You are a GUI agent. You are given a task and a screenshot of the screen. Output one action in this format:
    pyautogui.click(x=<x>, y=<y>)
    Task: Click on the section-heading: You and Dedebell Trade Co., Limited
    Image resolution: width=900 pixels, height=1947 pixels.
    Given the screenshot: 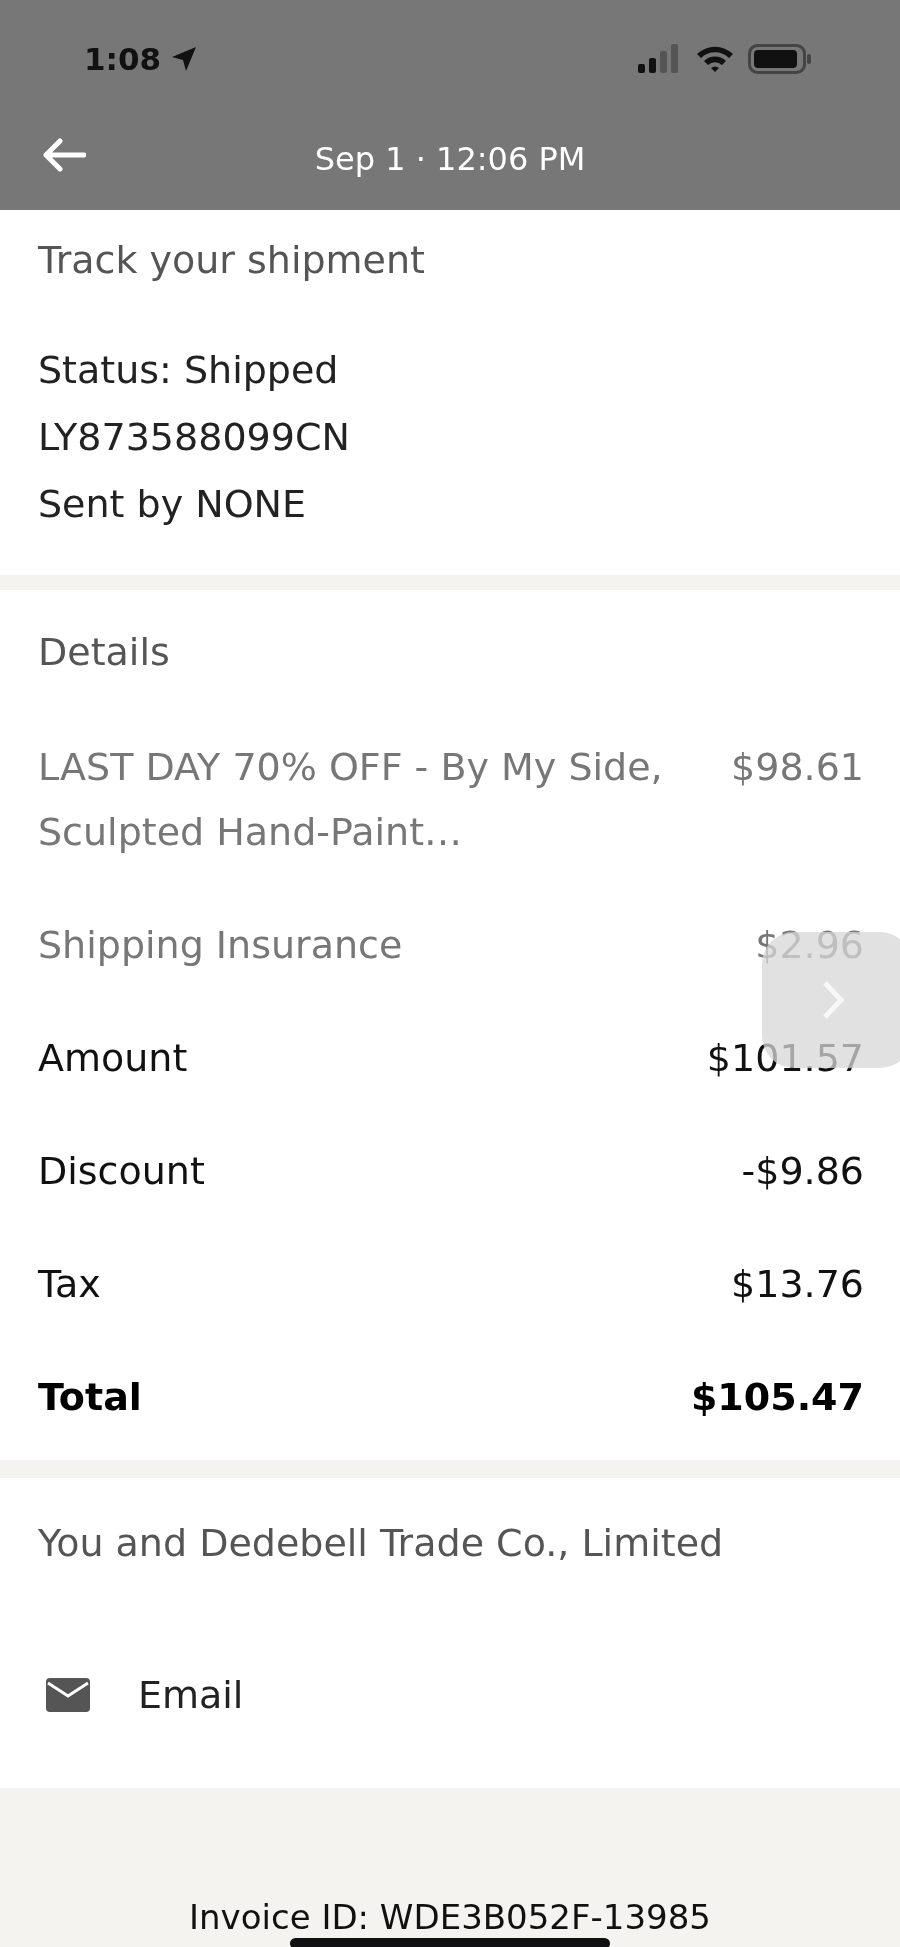 What is the action you would take?
    pyautogui.click(x=381, y=1543)
    